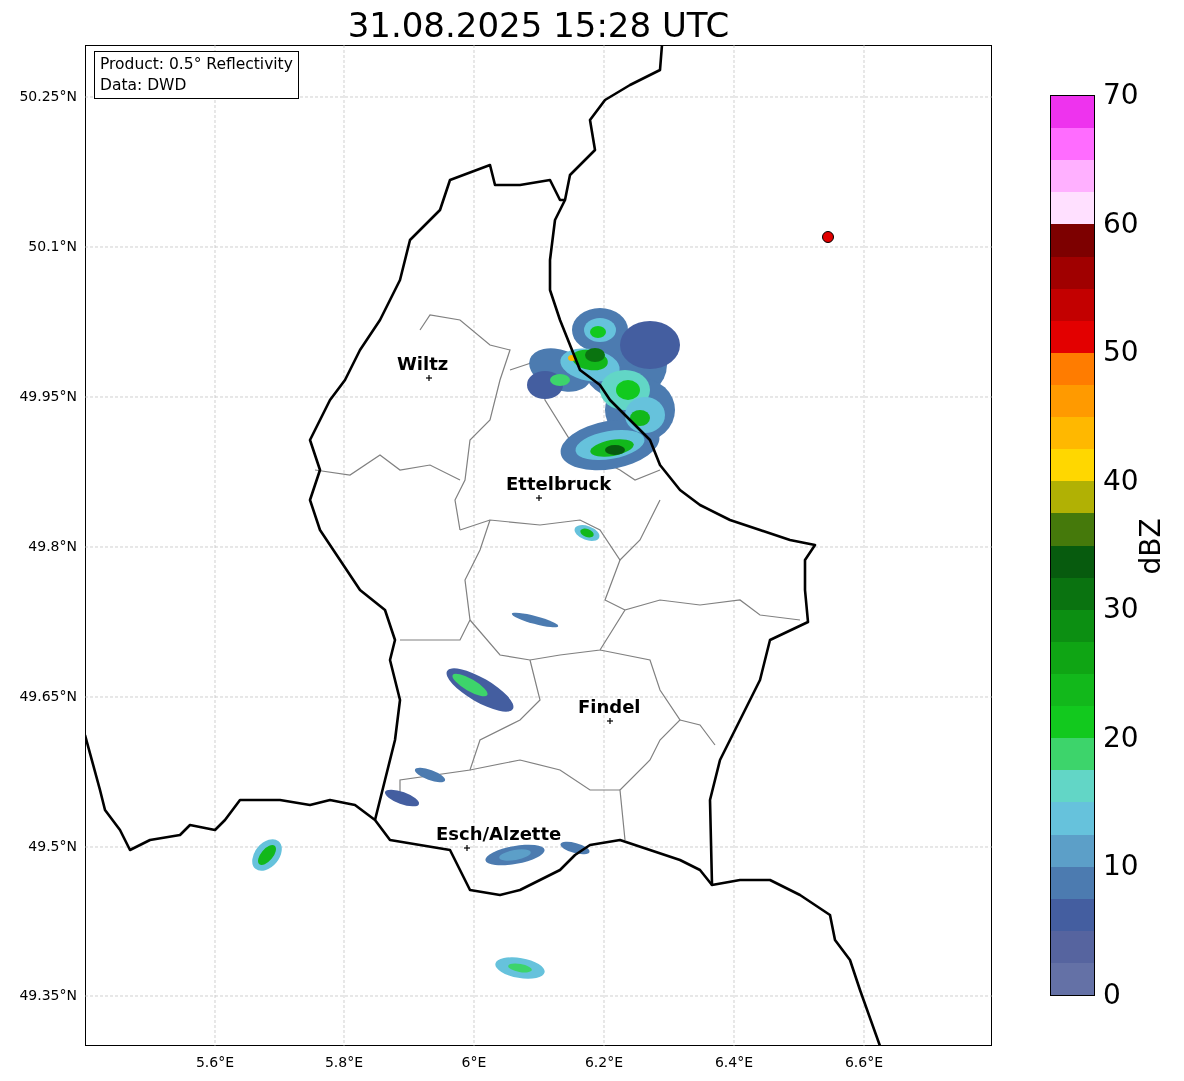 The image size is (1184, 1081). I want to click on legend-text: Data: DWD, so click(144, 85).